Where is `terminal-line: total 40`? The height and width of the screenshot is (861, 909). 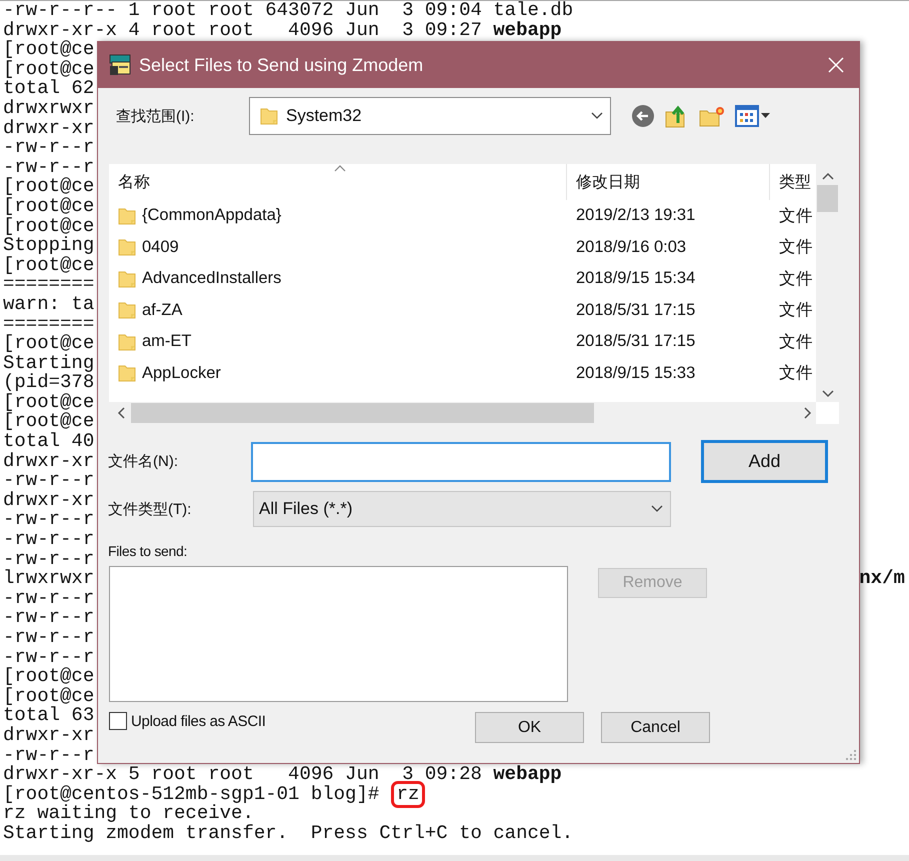
terminal-line: total 40 is located at coordinates (48, 442).